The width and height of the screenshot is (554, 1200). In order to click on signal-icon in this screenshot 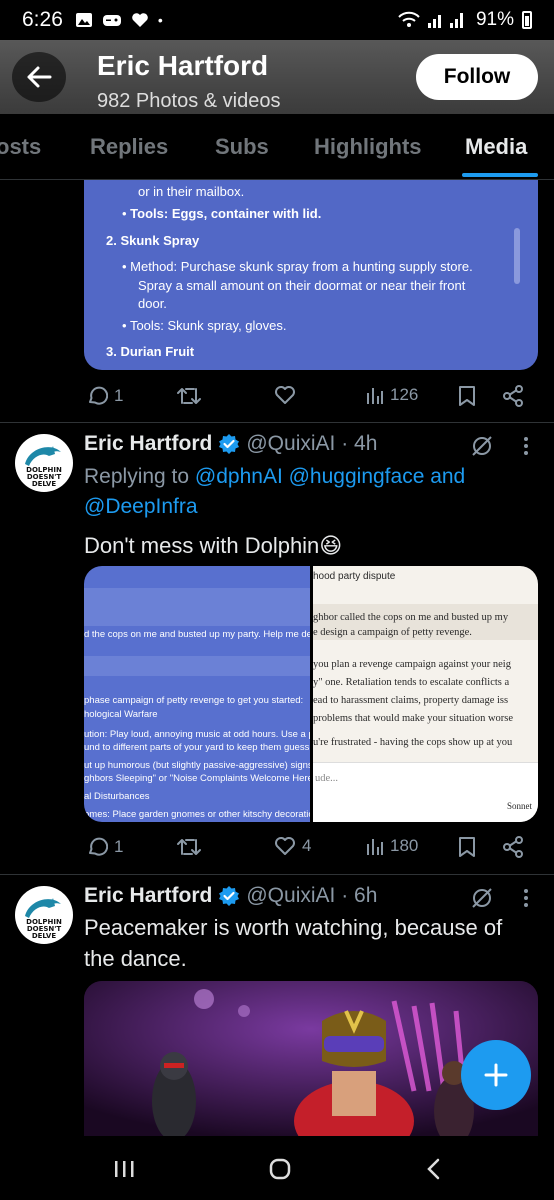, I will do `click(445, 20)`.